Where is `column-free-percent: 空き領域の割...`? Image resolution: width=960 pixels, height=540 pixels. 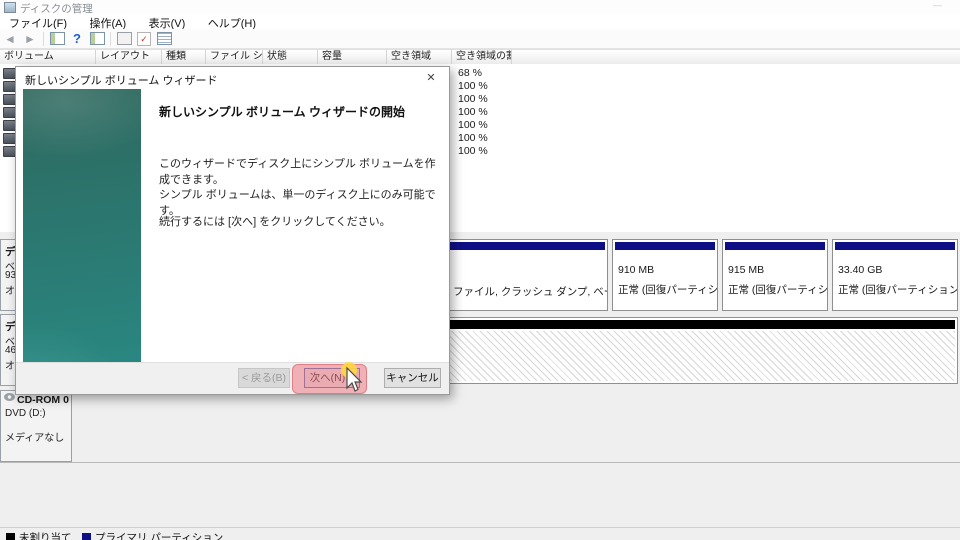
column-free-percent: 空き領域の割... is located at coordinates (482, 57).